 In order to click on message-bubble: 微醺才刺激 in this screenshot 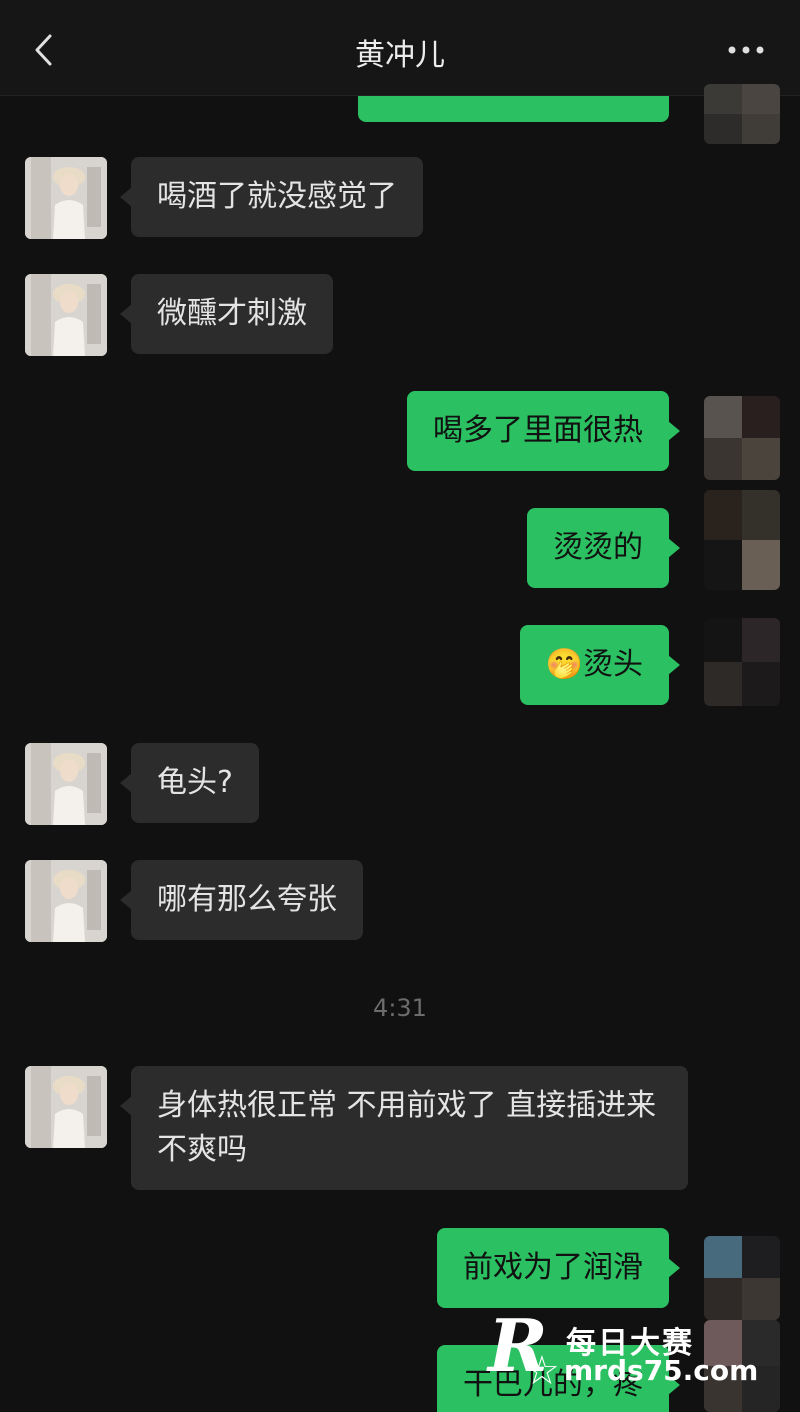, I will do `click(226, 314)`.